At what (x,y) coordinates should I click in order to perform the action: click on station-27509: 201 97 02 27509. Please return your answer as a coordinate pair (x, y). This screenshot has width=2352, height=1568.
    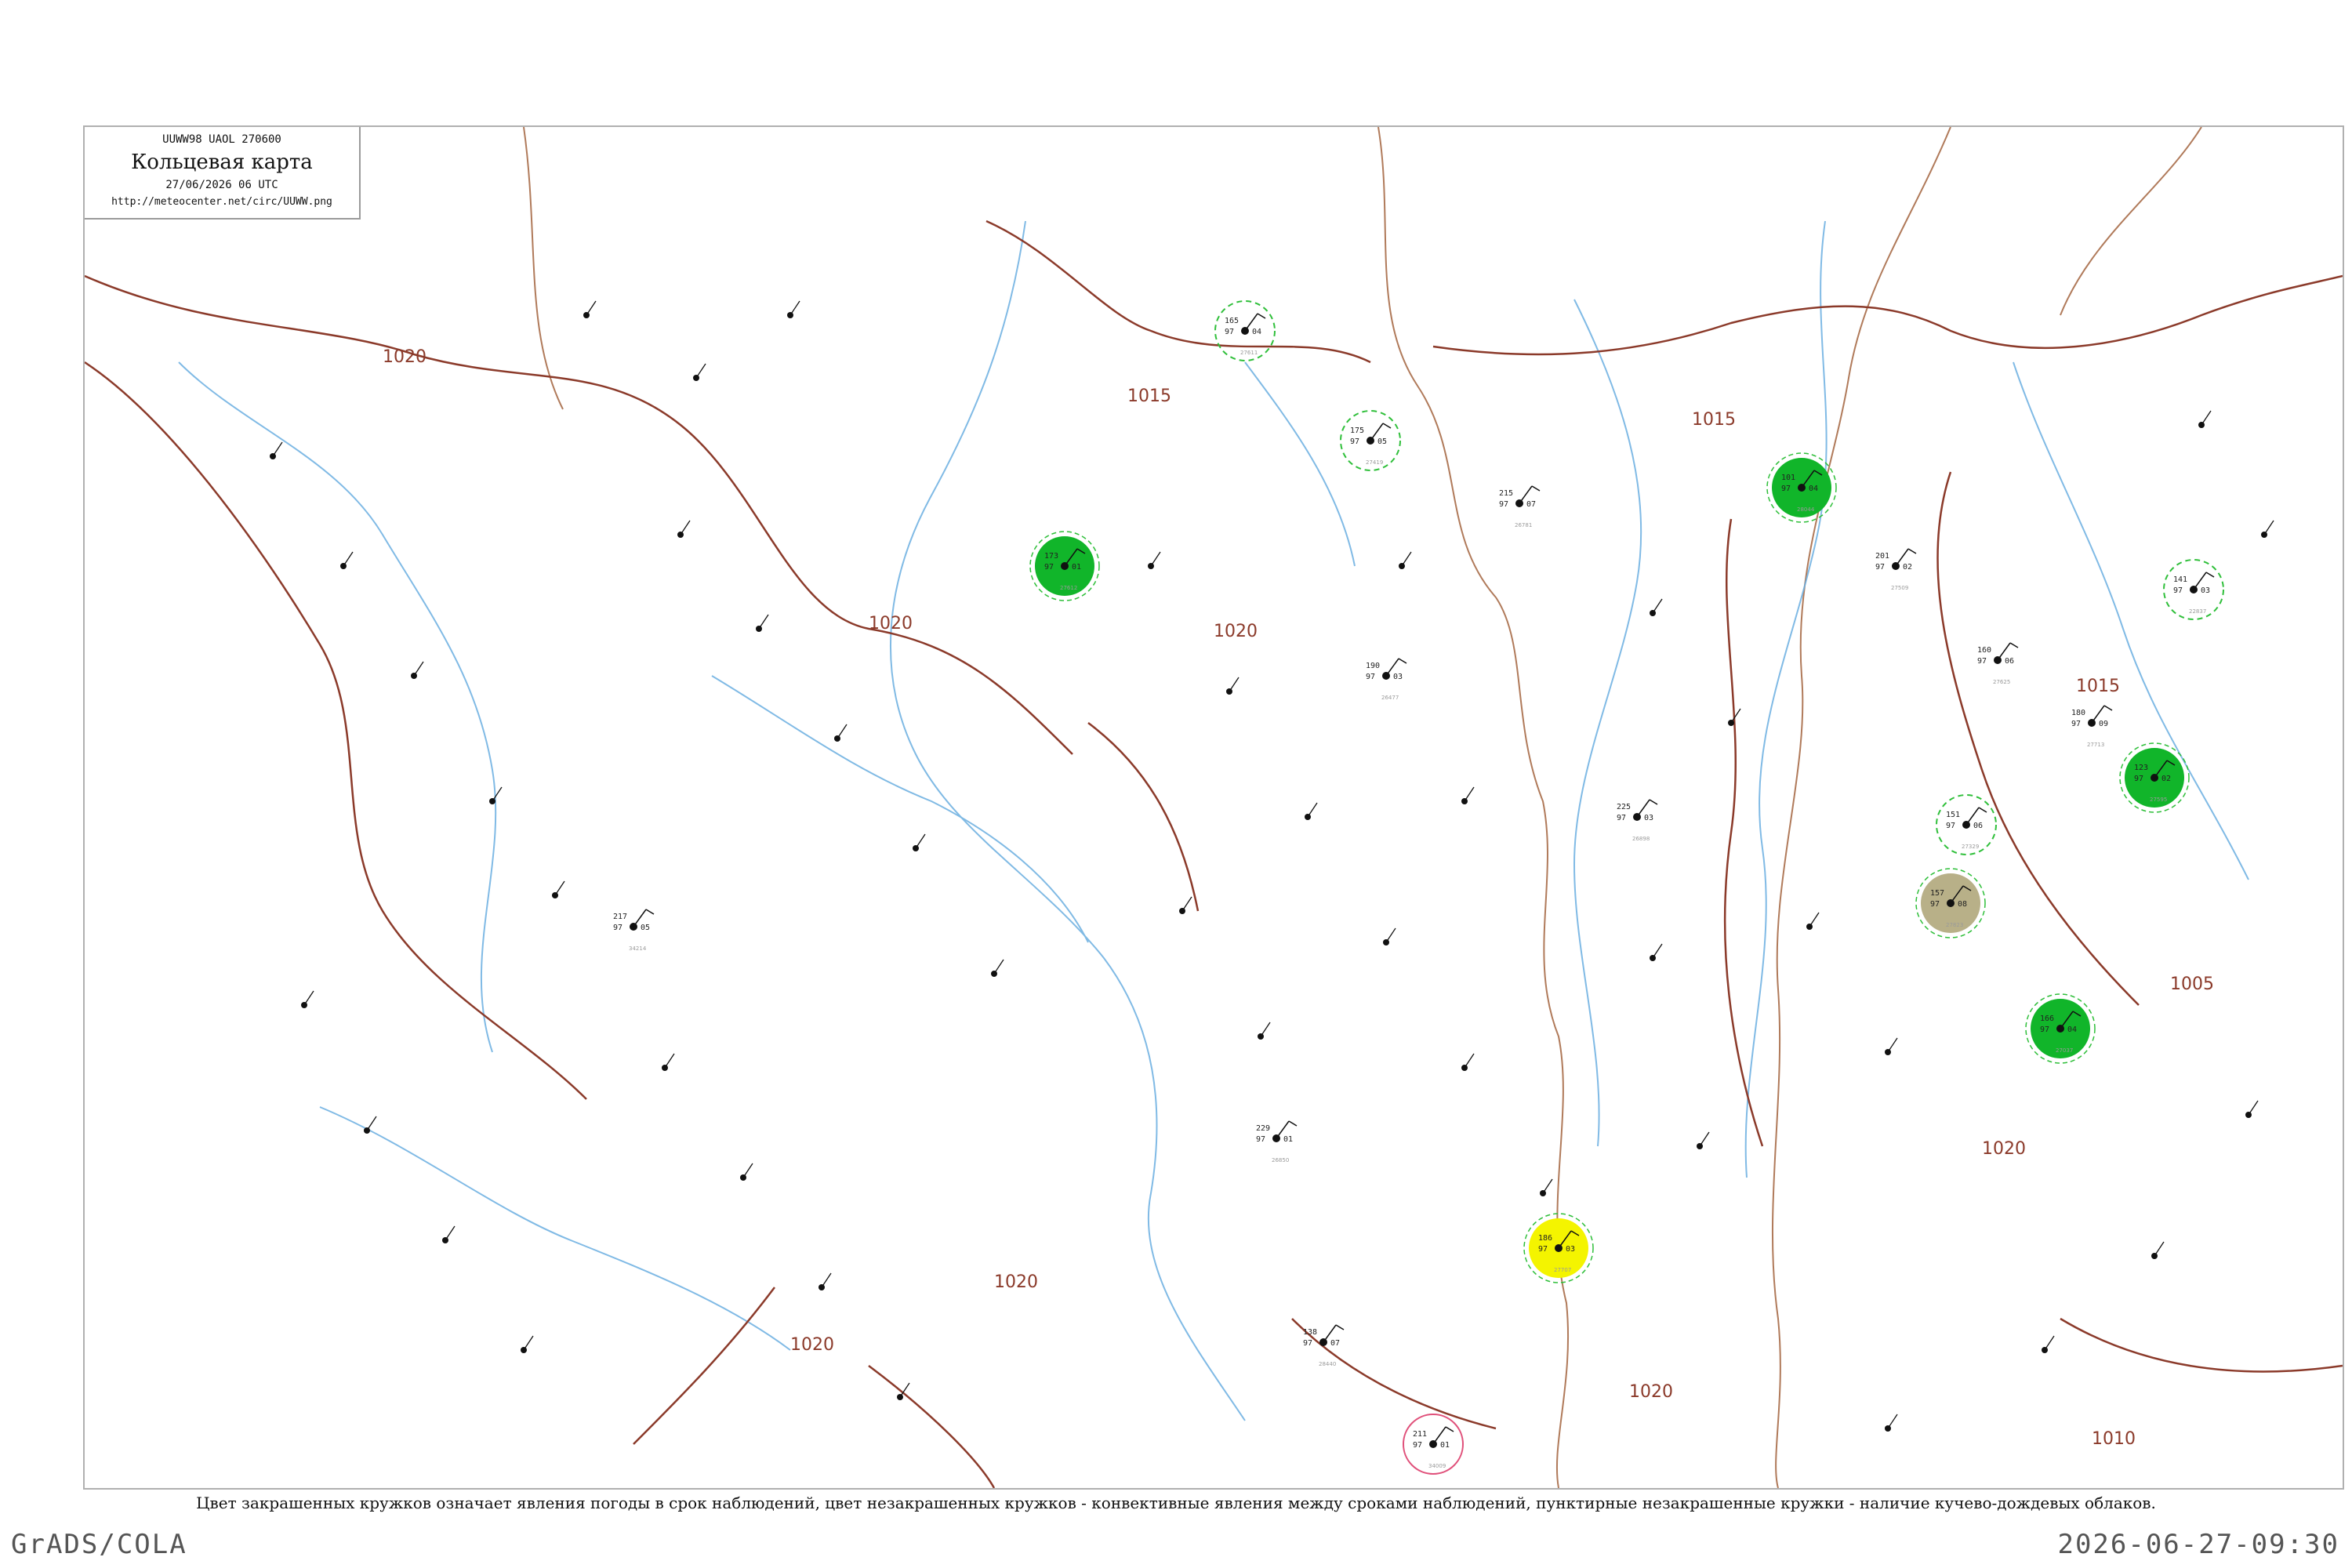
    Looking at the image, I should click on (1896, 569).